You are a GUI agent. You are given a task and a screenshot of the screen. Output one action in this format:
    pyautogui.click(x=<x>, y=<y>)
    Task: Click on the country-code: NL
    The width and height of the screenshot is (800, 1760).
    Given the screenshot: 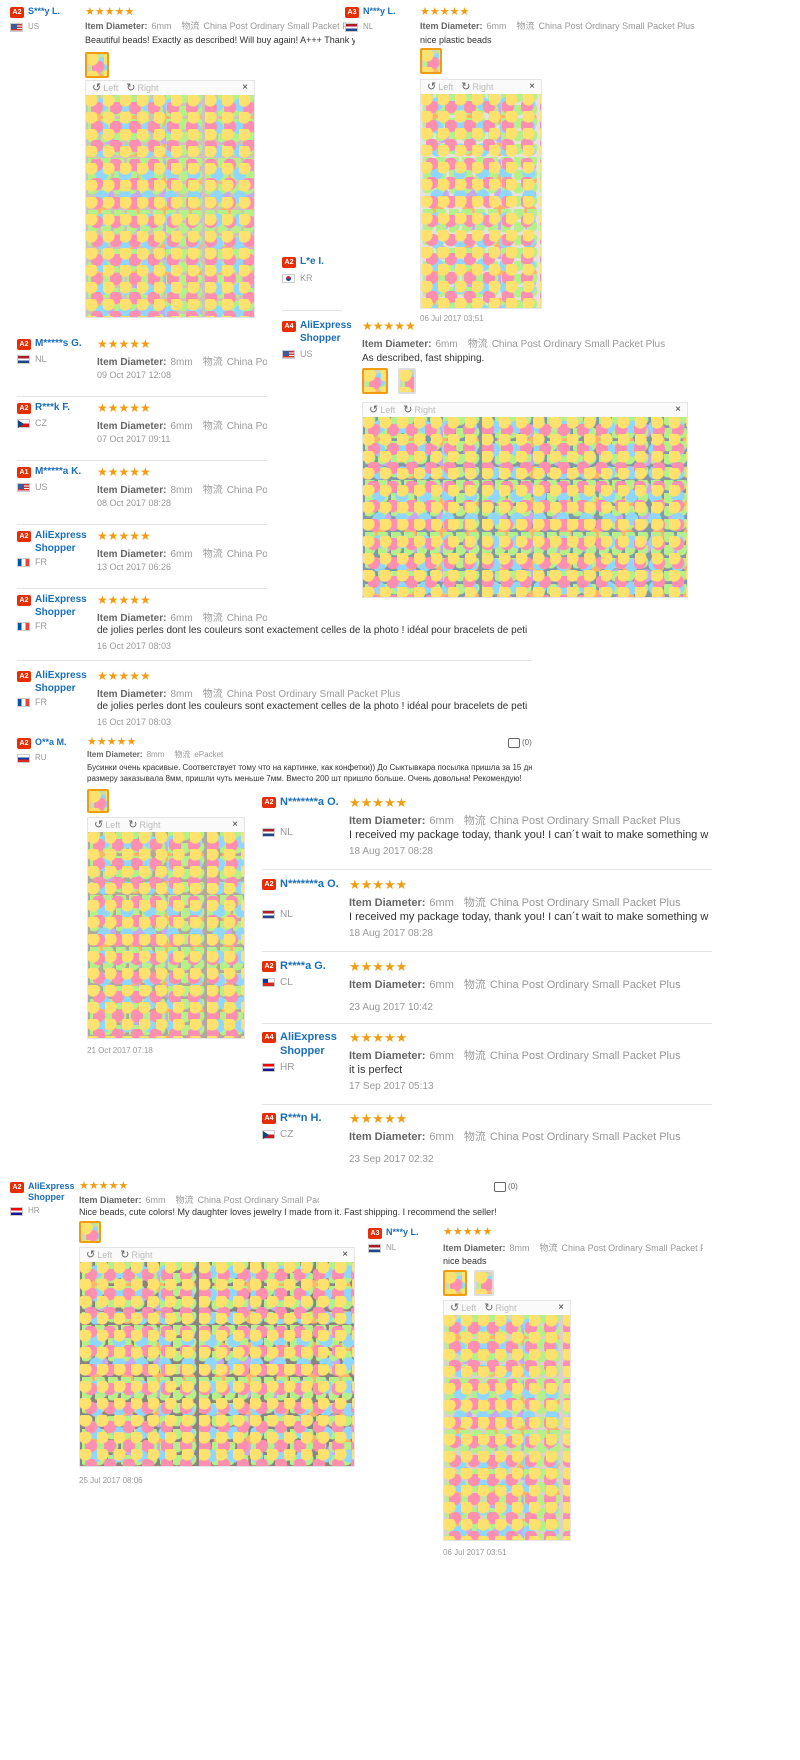 What is the action you would take?
    pyautogui.click(x=286, y=832)
    